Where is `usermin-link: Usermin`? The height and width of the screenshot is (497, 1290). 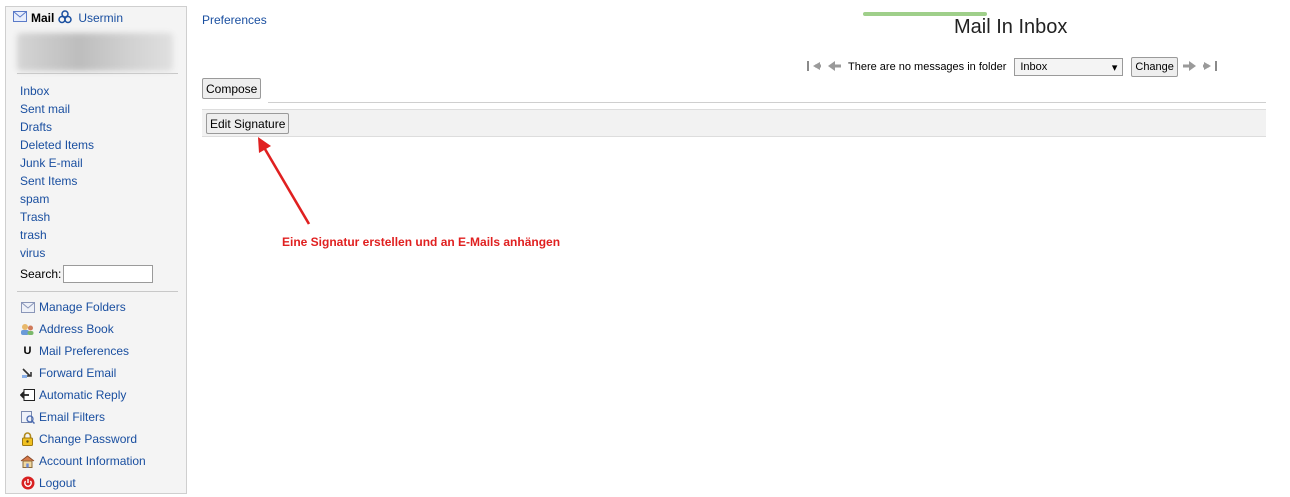
usermin-link: Usermin is located at coordinates (100, 18).